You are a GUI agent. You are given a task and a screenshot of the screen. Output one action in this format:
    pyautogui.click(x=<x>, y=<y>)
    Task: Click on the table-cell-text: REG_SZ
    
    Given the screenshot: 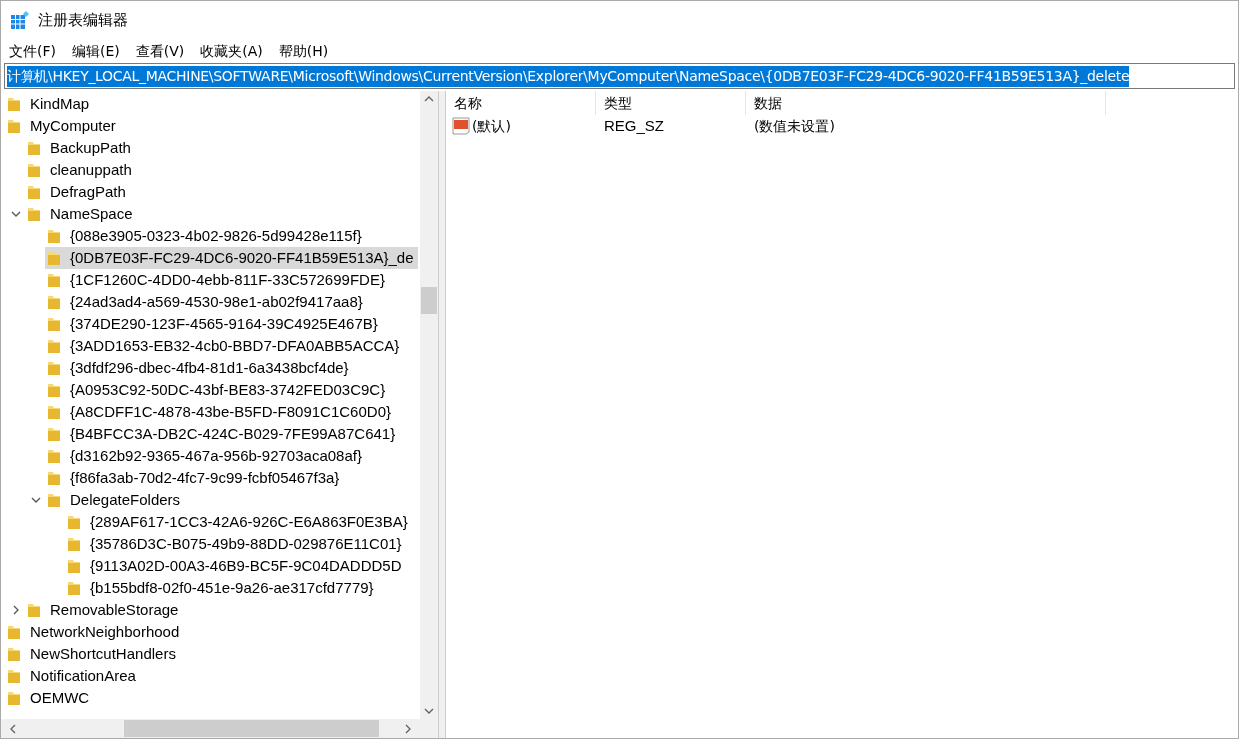 What is the action you would take?
    pyautogui.click(x=634, y=125)
    